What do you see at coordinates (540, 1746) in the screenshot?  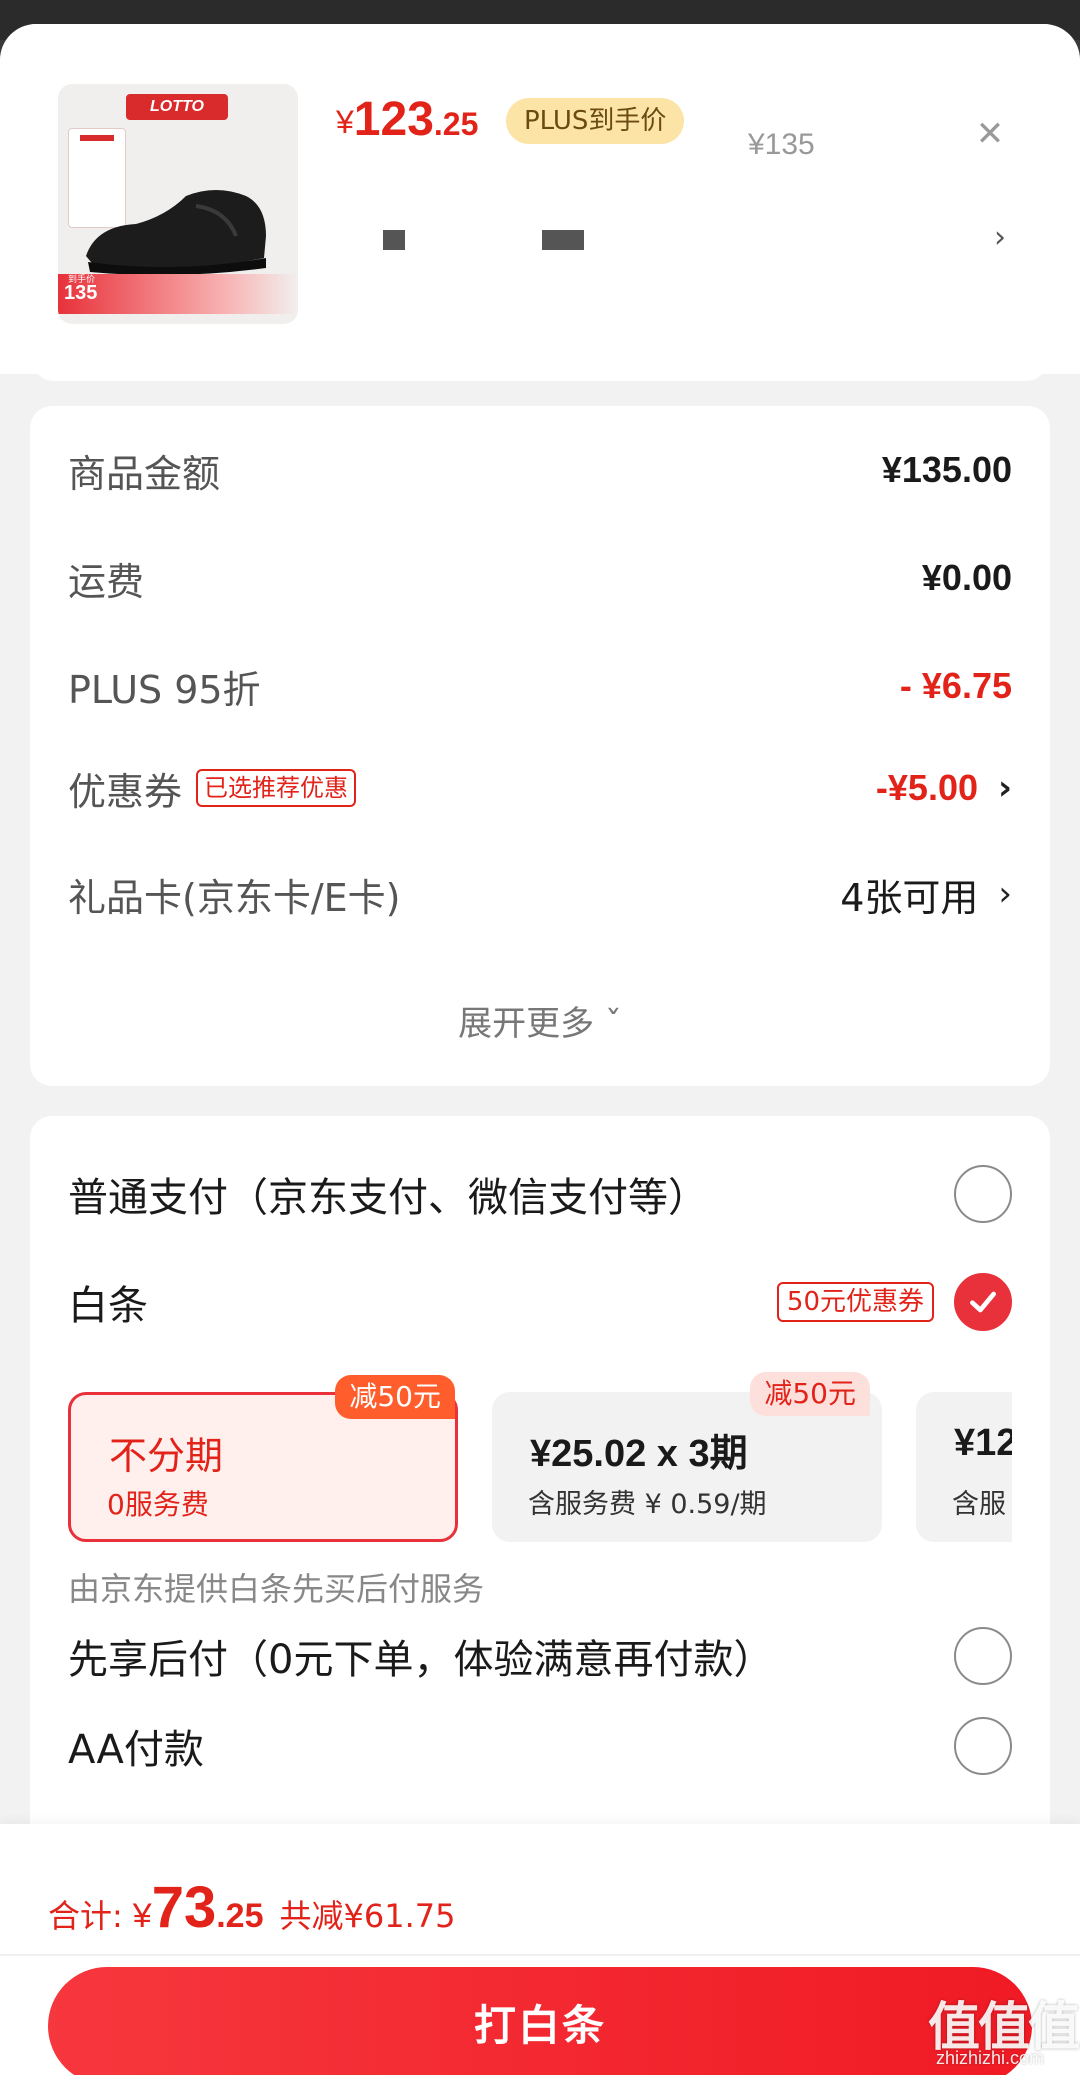 I see `pay-option-aa: AA付款` at bounding box center [540, 1746].